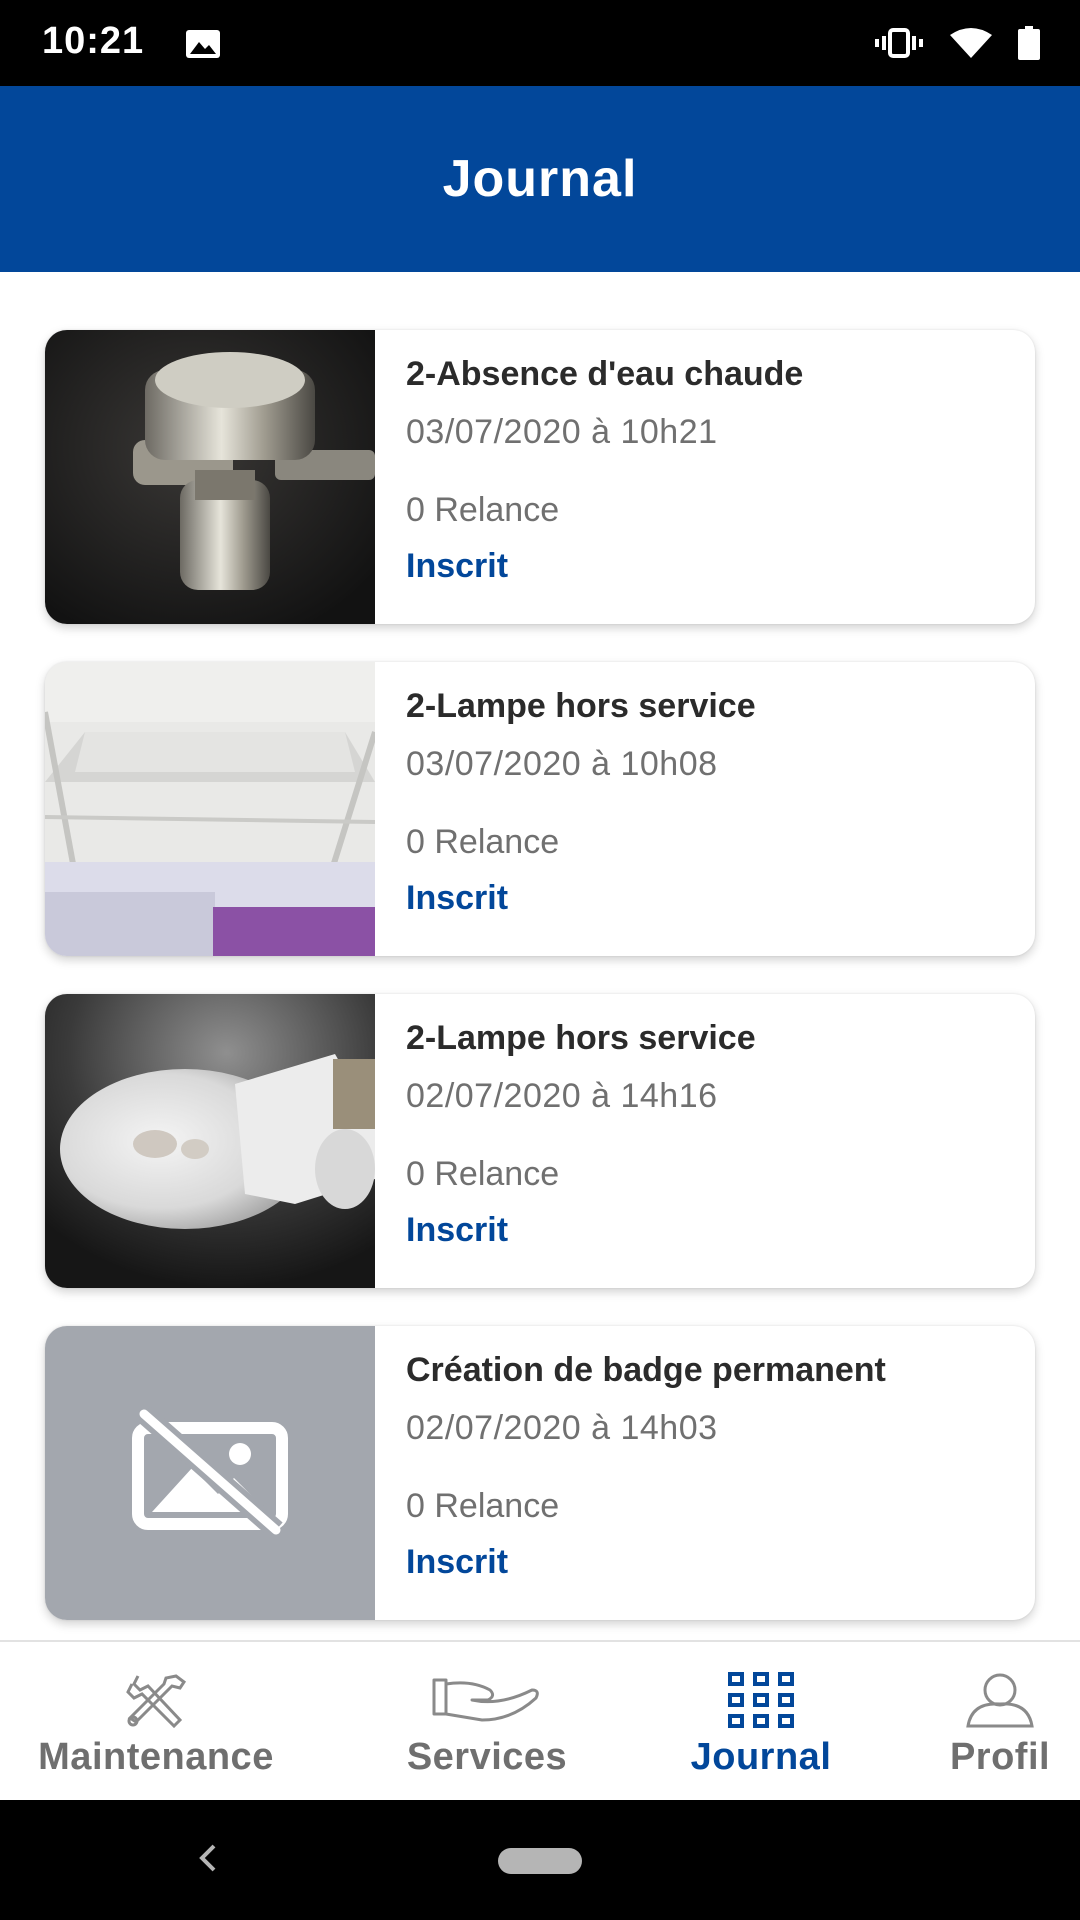 The width and height of the screenshot is (1080, 1920). What do you see at coordinates (487, 1700) in the screenshot?
I see `hand-icon` at bounding box center [487, 1700].